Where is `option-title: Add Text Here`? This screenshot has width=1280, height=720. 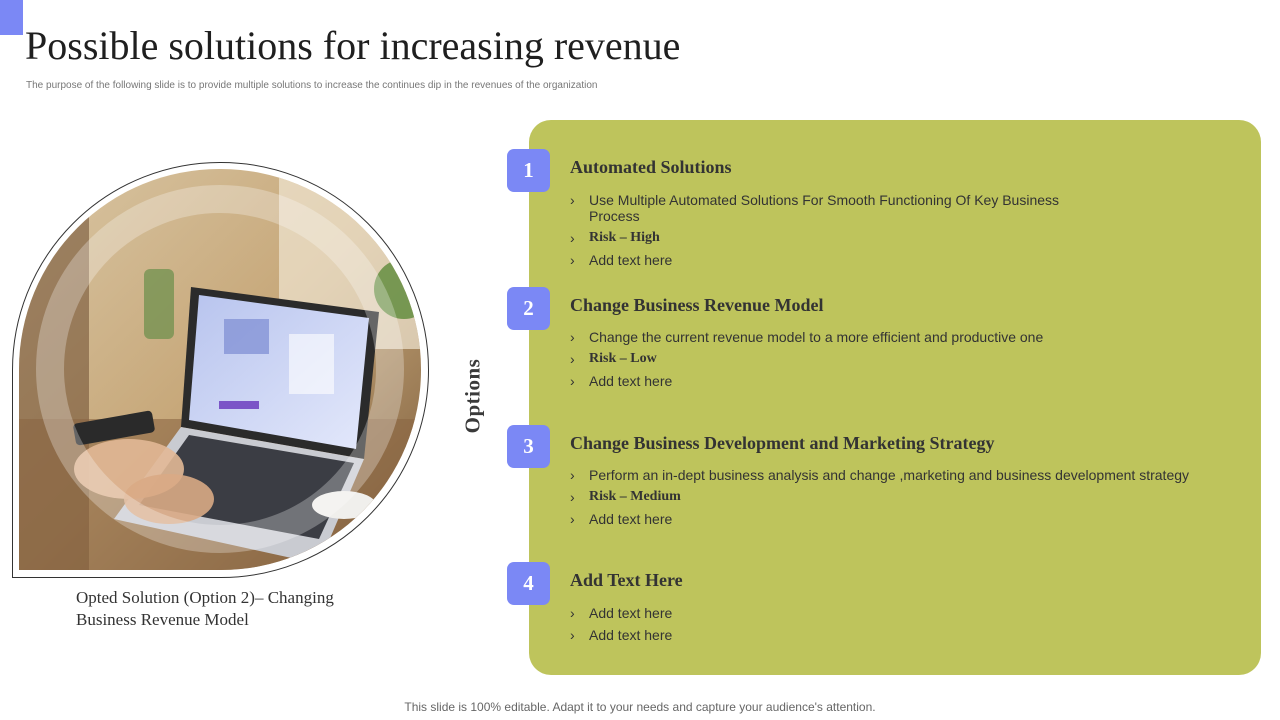
option-title: Add Text Here is located at coordinates (626, 580).